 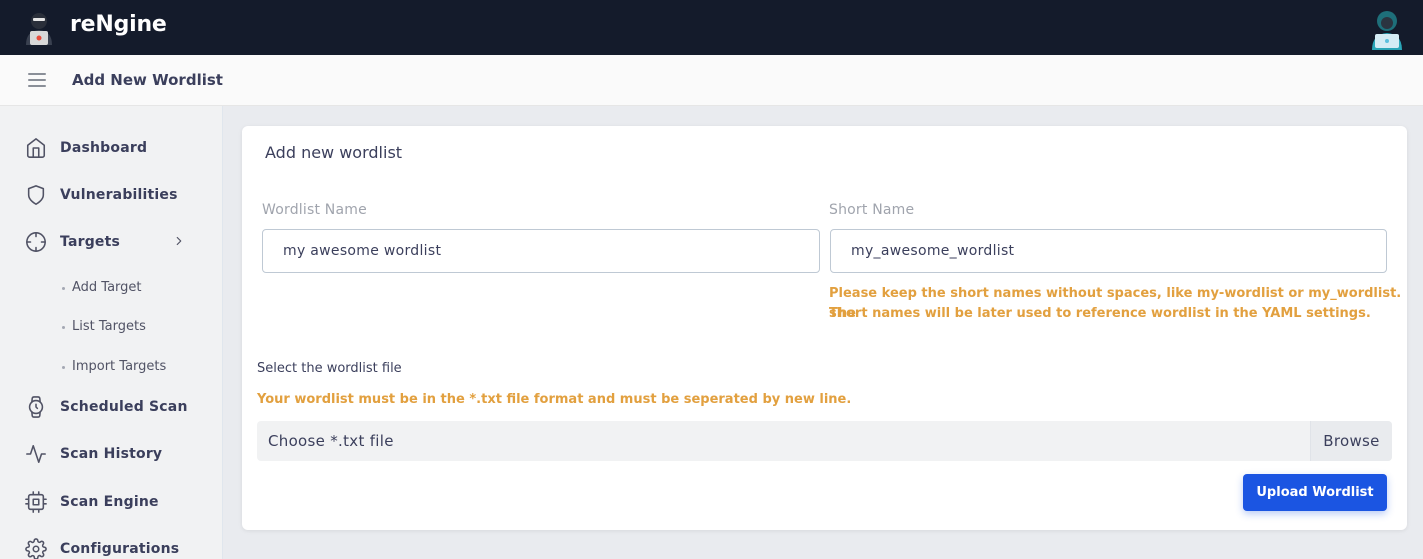 What do you see at coordinates (1315, 492) in the screenshot?
I see `upload-wordlist-button: Upload Wordlist` at bounding box center [1315, 492].